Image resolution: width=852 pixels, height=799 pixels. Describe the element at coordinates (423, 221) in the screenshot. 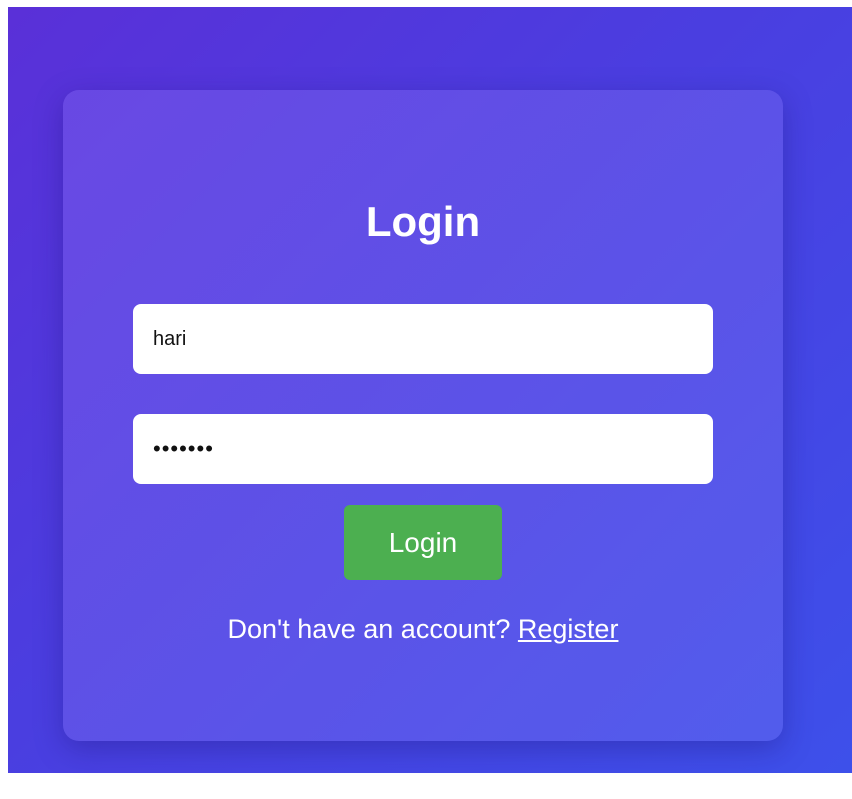

I see `login-title: Login` at that location.